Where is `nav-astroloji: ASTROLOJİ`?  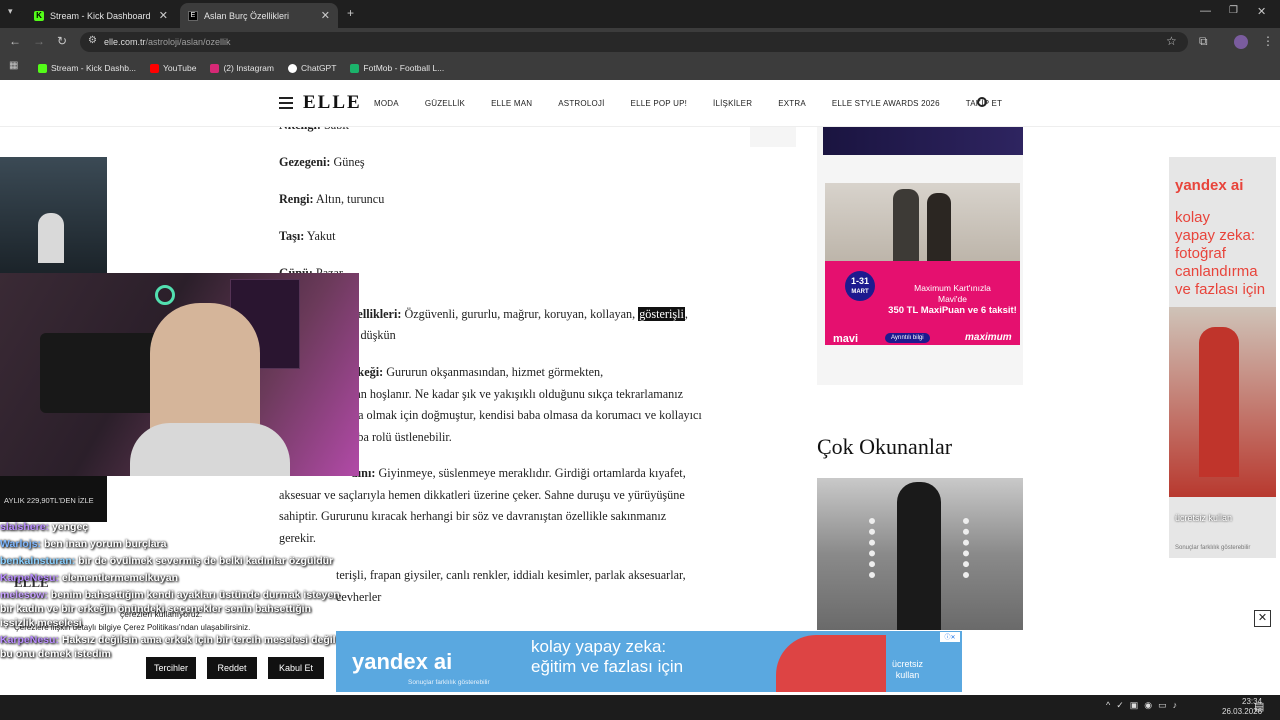 nav-astroloji: ASTROLOJİ is located at coordinates (581, 103).